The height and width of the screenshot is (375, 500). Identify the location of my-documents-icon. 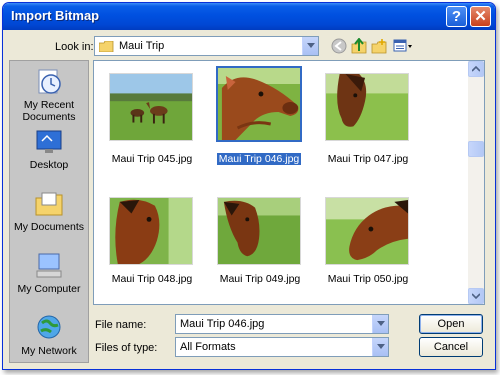
(49, 204).